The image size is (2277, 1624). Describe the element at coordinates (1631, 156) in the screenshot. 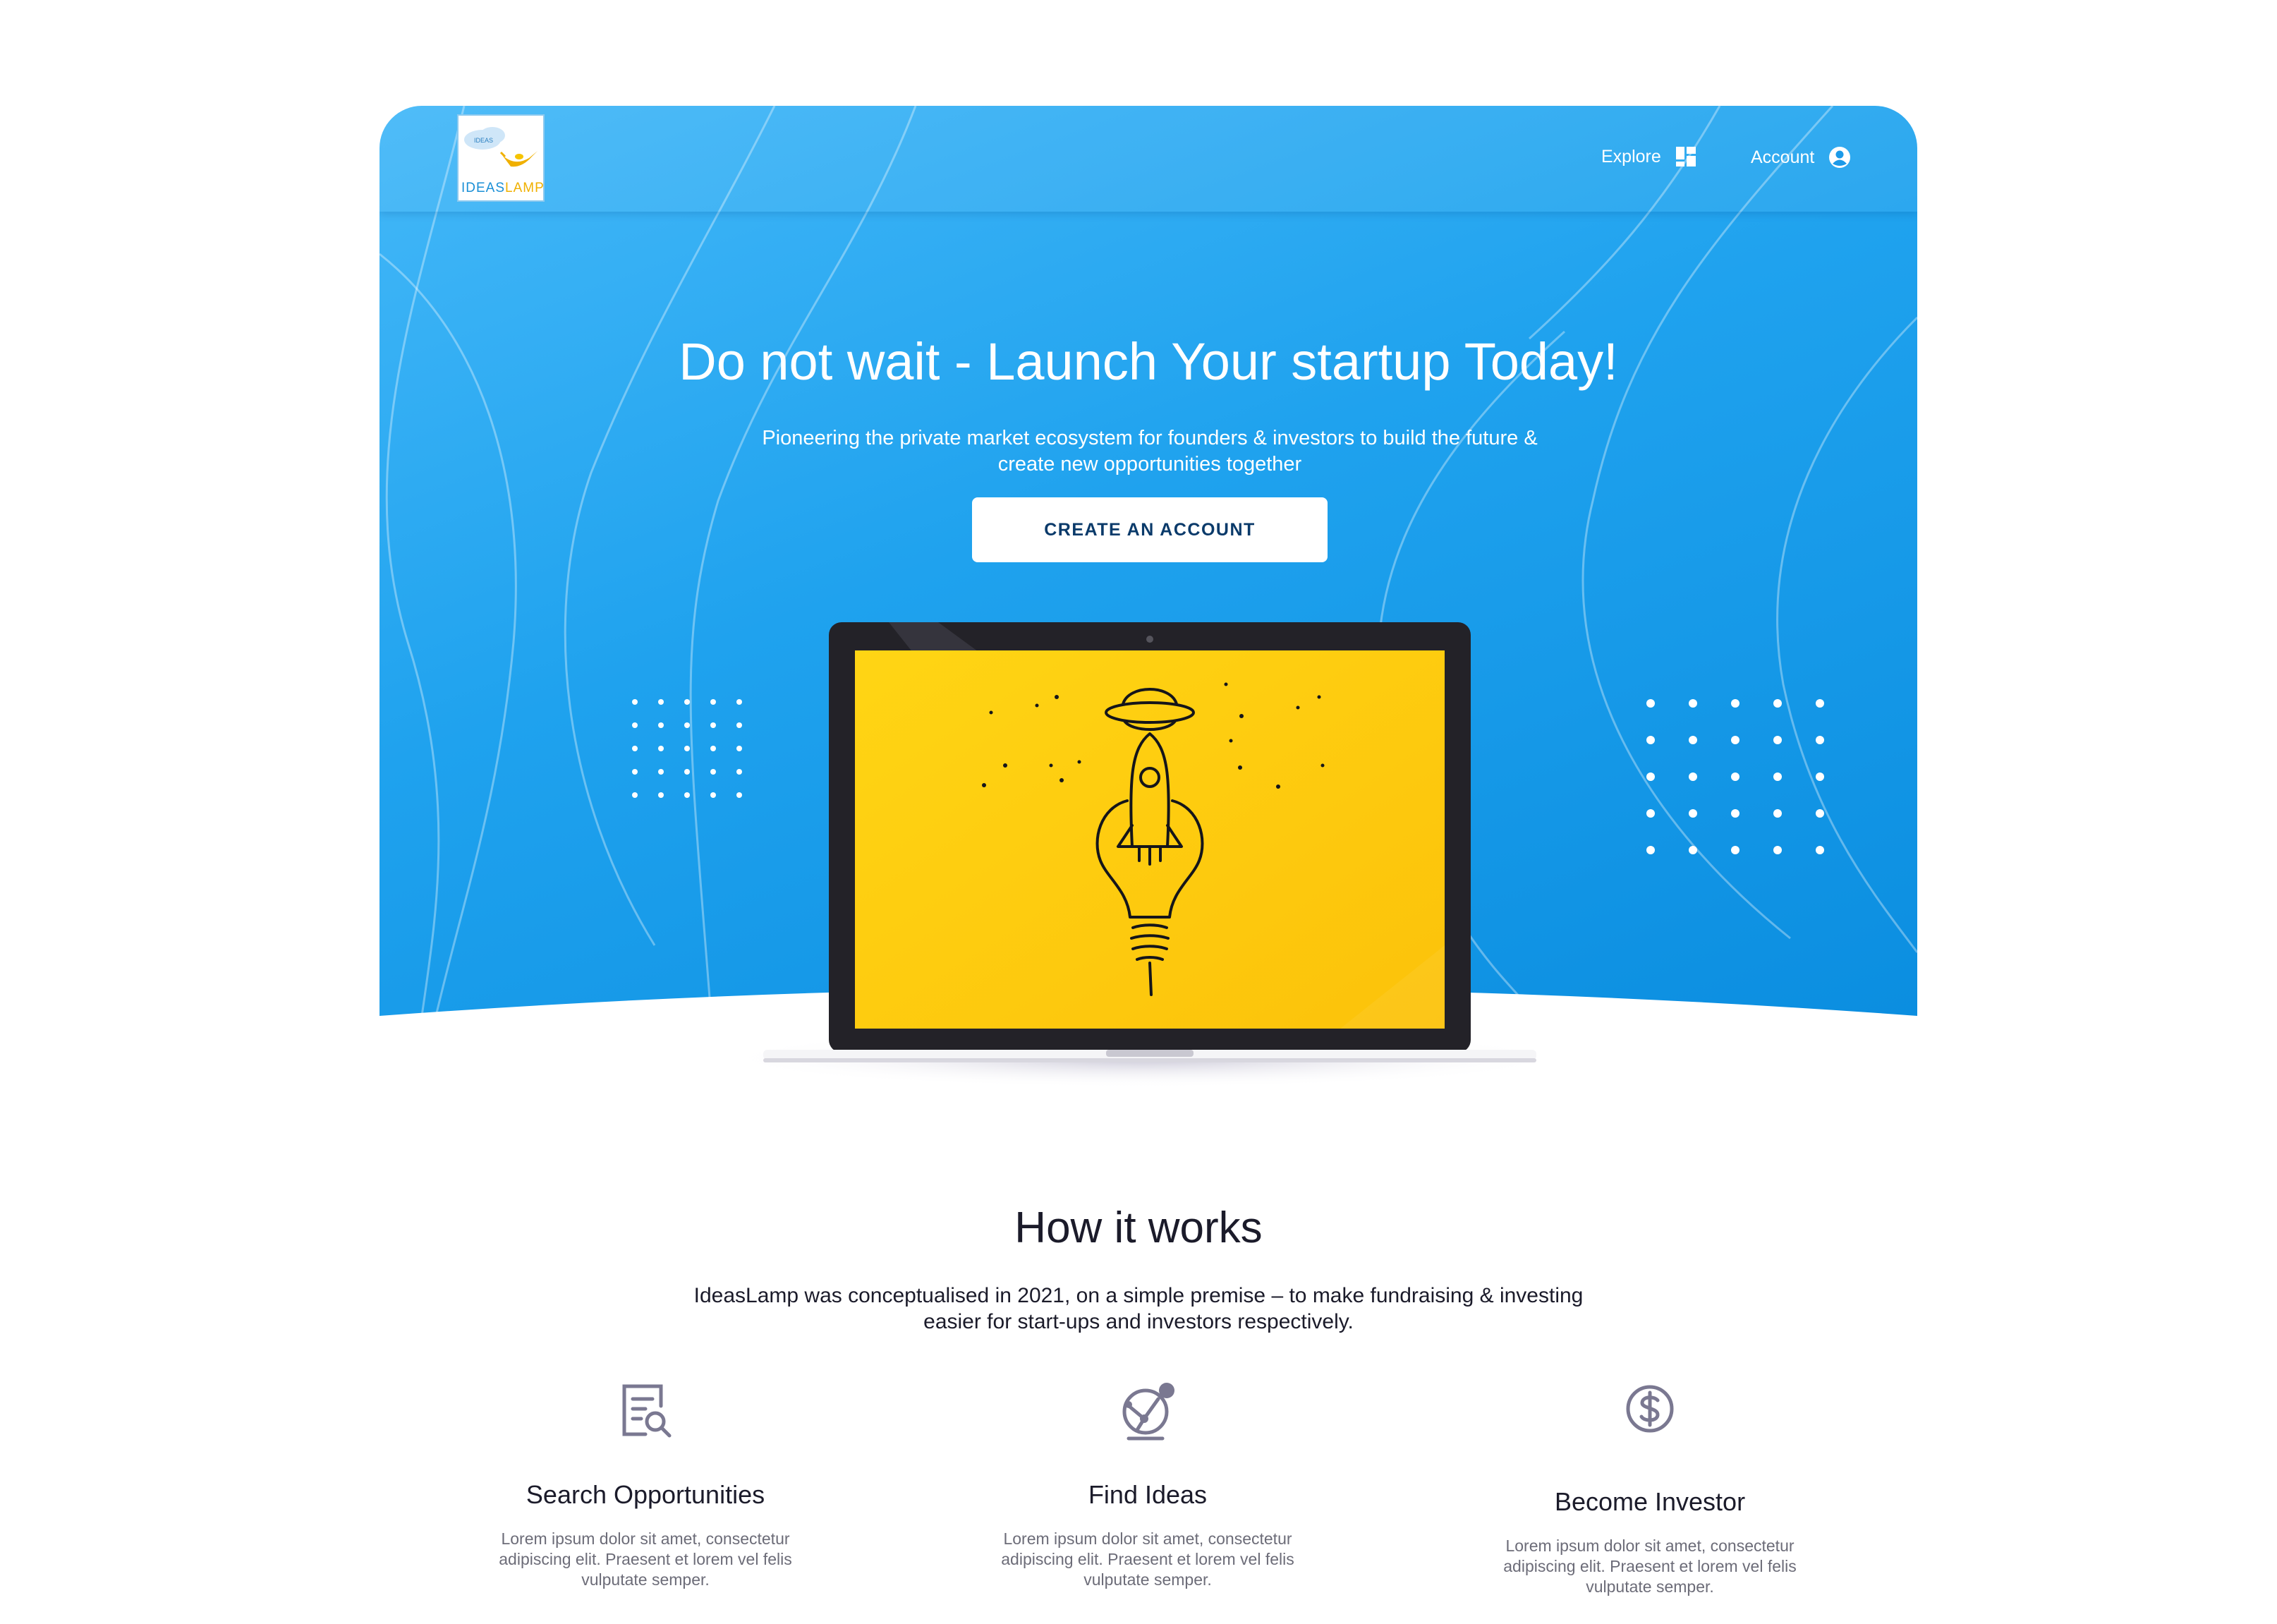

I see `nav-explore-label: Explore` at that location.